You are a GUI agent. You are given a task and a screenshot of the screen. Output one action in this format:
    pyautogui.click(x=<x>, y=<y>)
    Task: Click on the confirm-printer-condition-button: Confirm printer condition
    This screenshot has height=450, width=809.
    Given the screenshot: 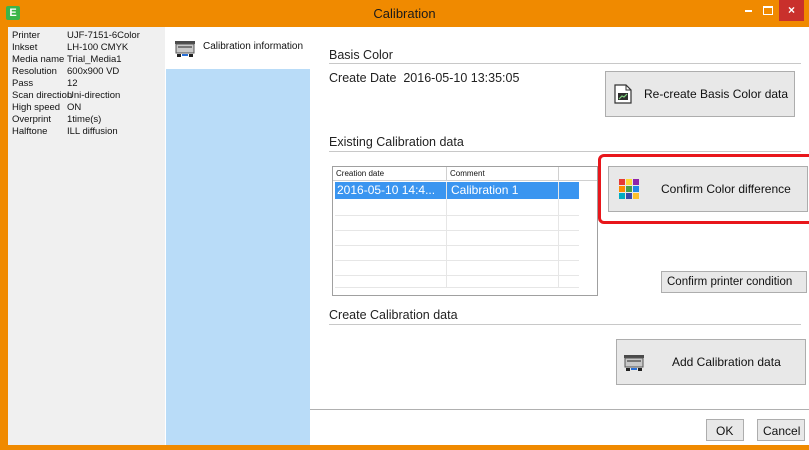 What is the action you would take?
    pyautogui.click(x=734, y=282)
    